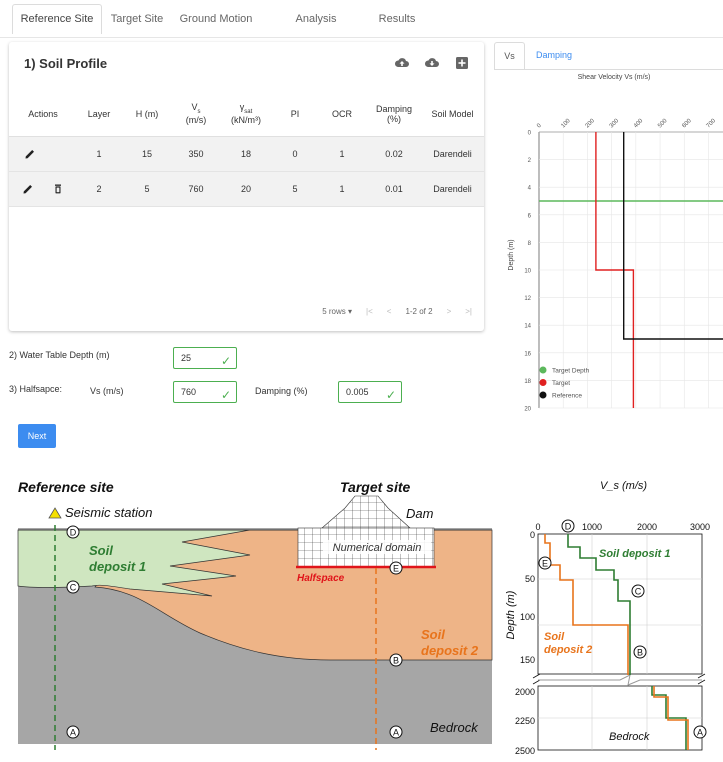 The width and height of the screenshot is (723, 762). Describe the element at coordinates (205, 358) in the screenshot. I see `water-table-input: 25 ✓` at that location.